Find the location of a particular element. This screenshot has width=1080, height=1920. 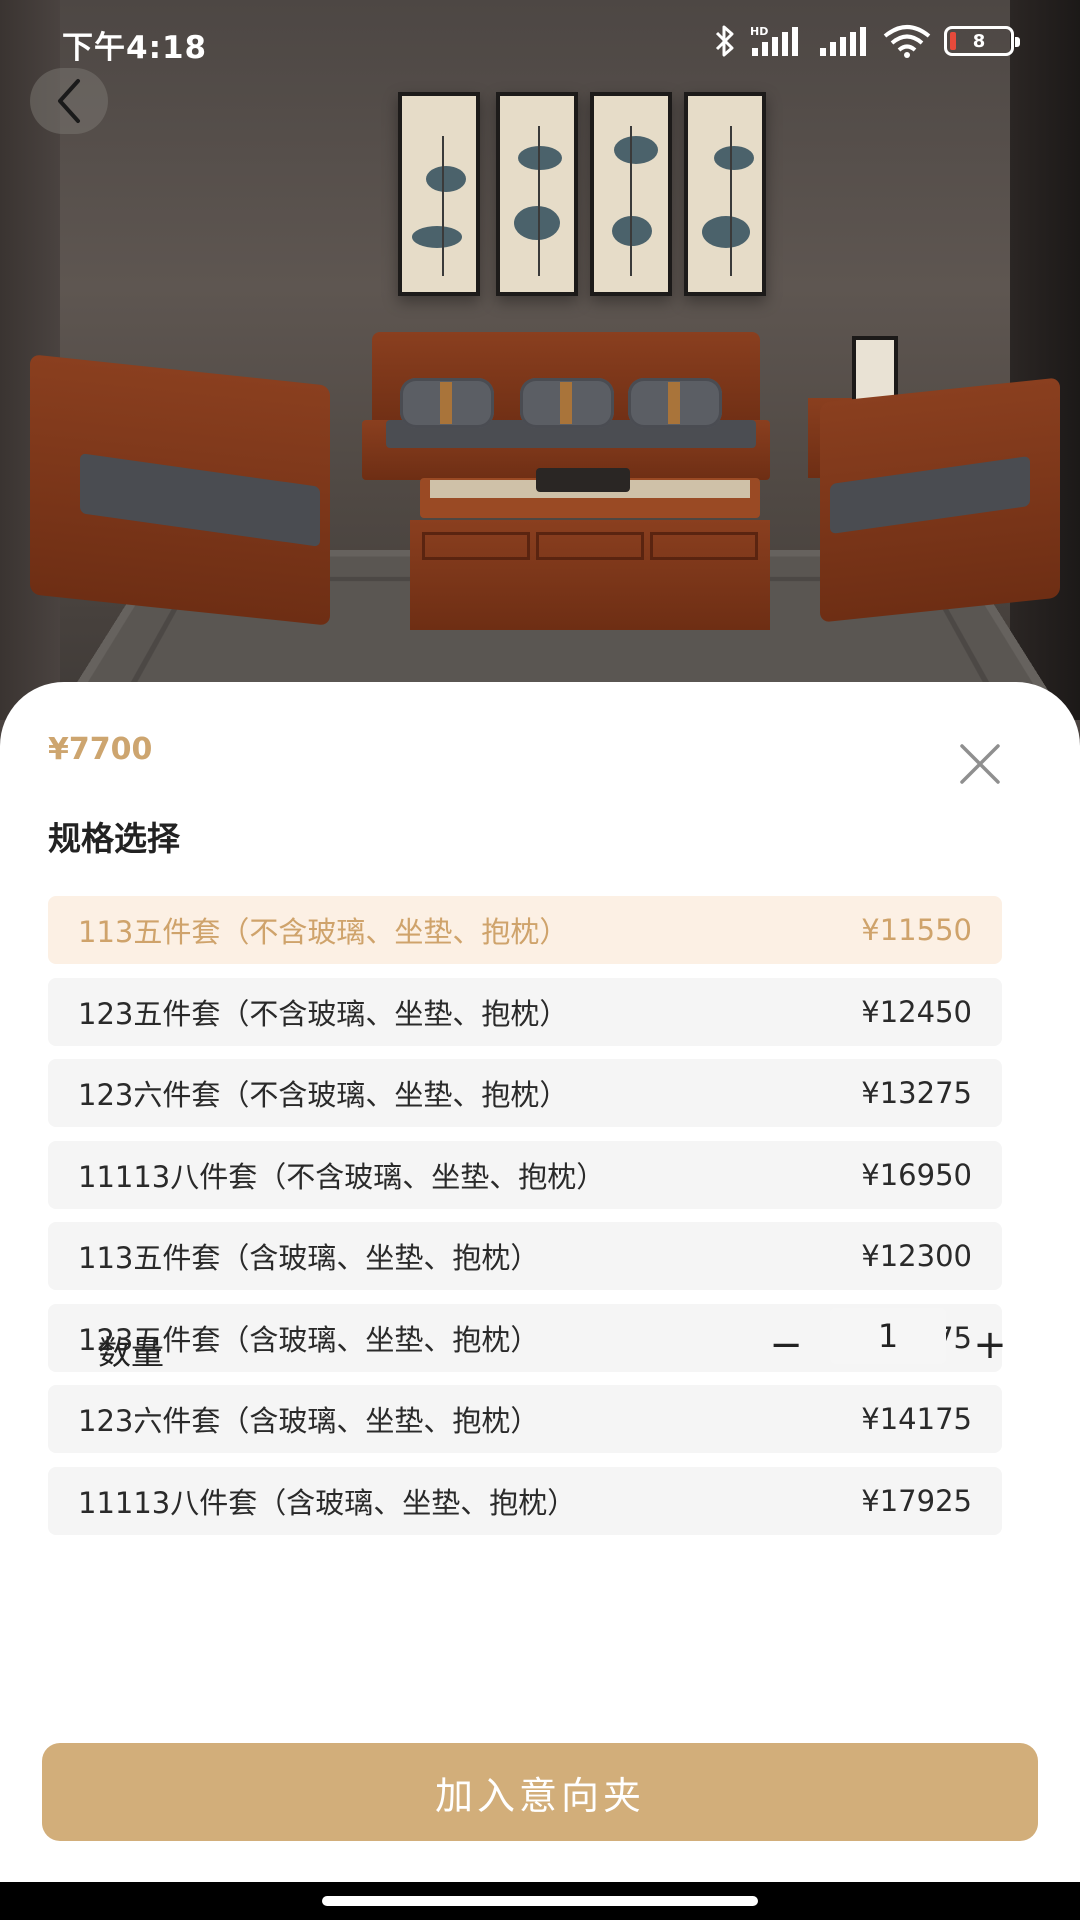

spec-option: 11113八件套（不含玻璃、坐垫、抱枕） ¥16950 is located at coordinates (525, 1174).